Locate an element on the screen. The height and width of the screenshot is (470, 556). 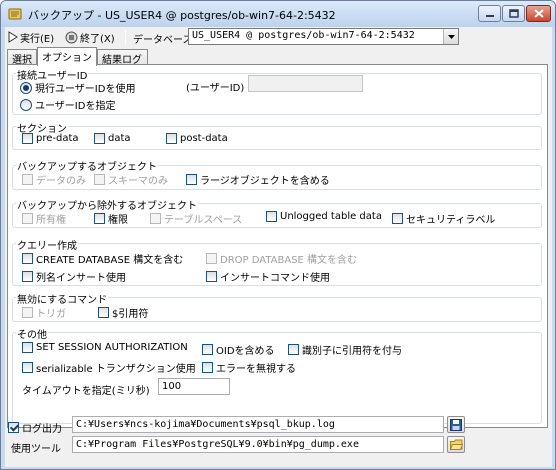
checkbox-include-oids: OIDを含める is located at coordinates (238, 349).